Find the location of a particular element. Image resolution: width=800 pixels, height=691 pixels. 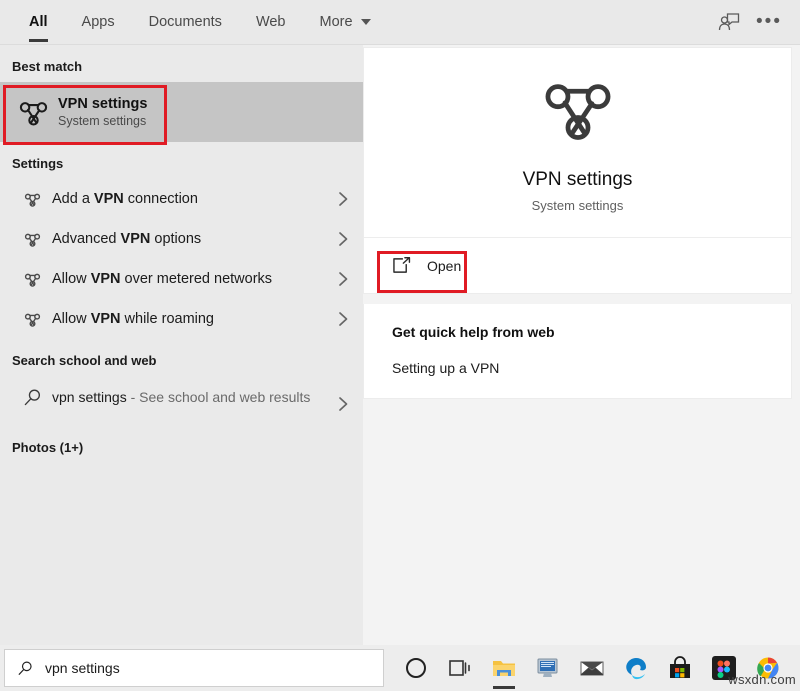

tab-more: More is located at coordinates (345, 22).